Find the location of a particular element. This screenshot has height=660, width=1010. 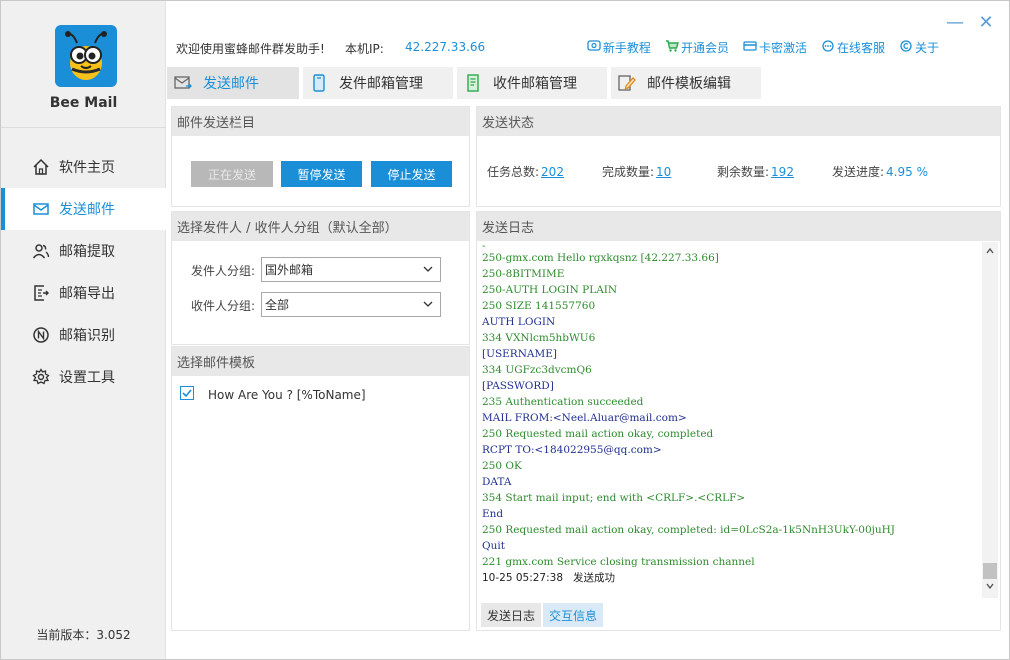

send-progress: 发送进度: 4.95 % is located at coordinates (880, 172).